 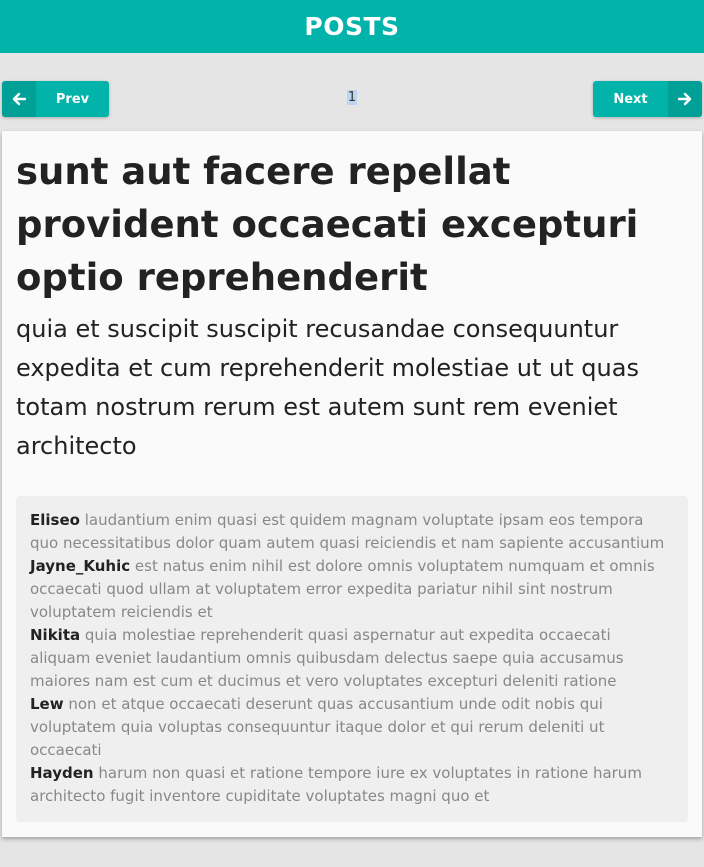 What do you see at coordinates (55, 520) in the screenshot?
I see `comment-author: Eliseo` at bounding box center [55, 520].